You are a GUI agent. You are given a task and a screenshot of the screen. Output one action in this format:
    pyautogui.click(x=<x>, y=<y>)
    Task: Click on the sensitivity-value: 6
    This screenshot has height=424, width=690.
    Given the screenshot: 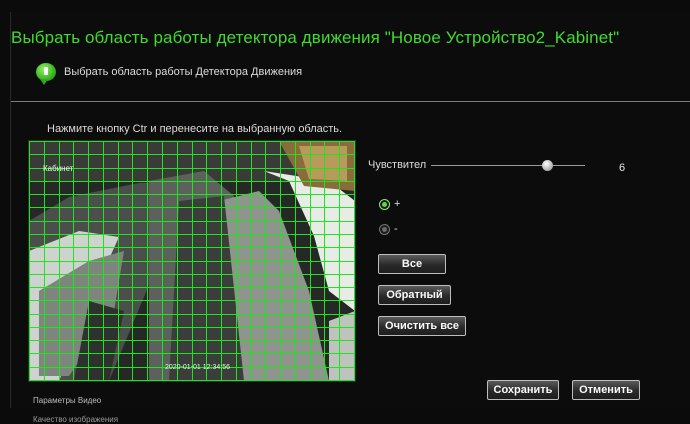 What is the action you would take?
    pyautogui.click(x=622, y=168)
    